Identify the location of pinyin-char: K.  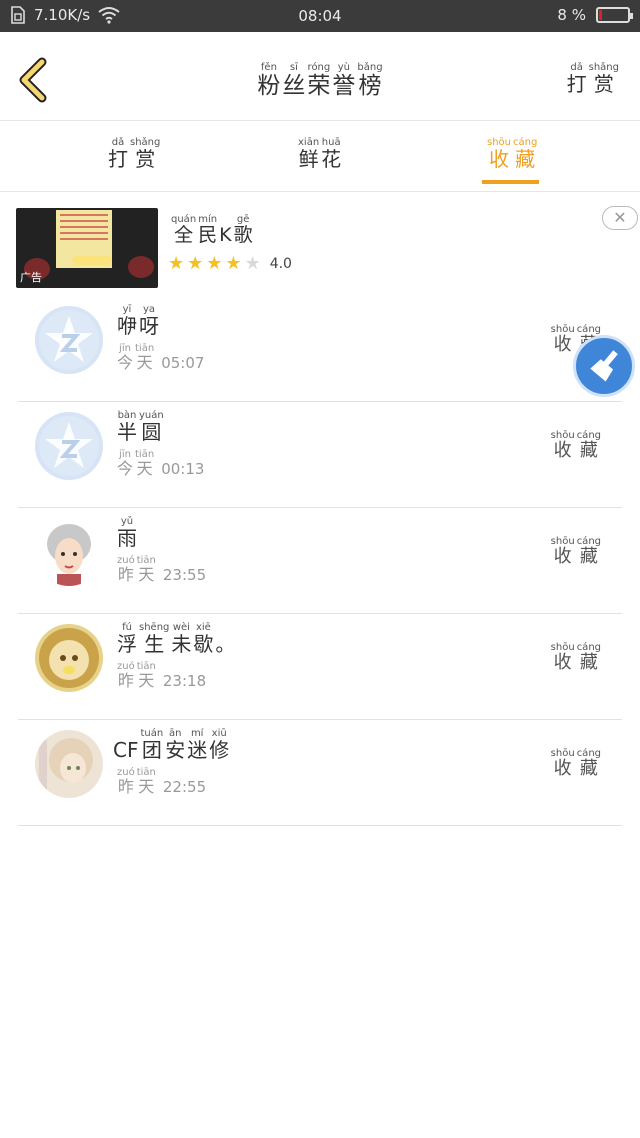
(225, 230).